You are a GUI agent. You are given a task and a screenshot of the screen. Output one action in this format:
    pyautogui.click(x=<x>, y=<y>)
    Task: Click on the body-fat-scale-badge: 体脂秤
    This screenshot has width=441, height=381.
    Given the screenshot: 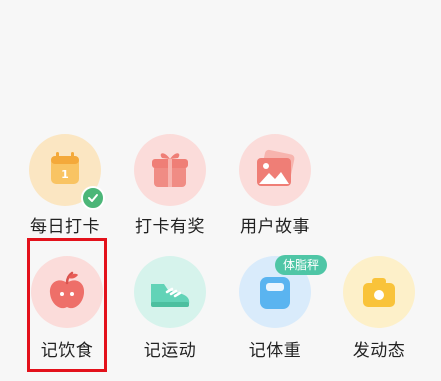 What is the action you would take?
    pyautogui.click(x=301, y=265)
    